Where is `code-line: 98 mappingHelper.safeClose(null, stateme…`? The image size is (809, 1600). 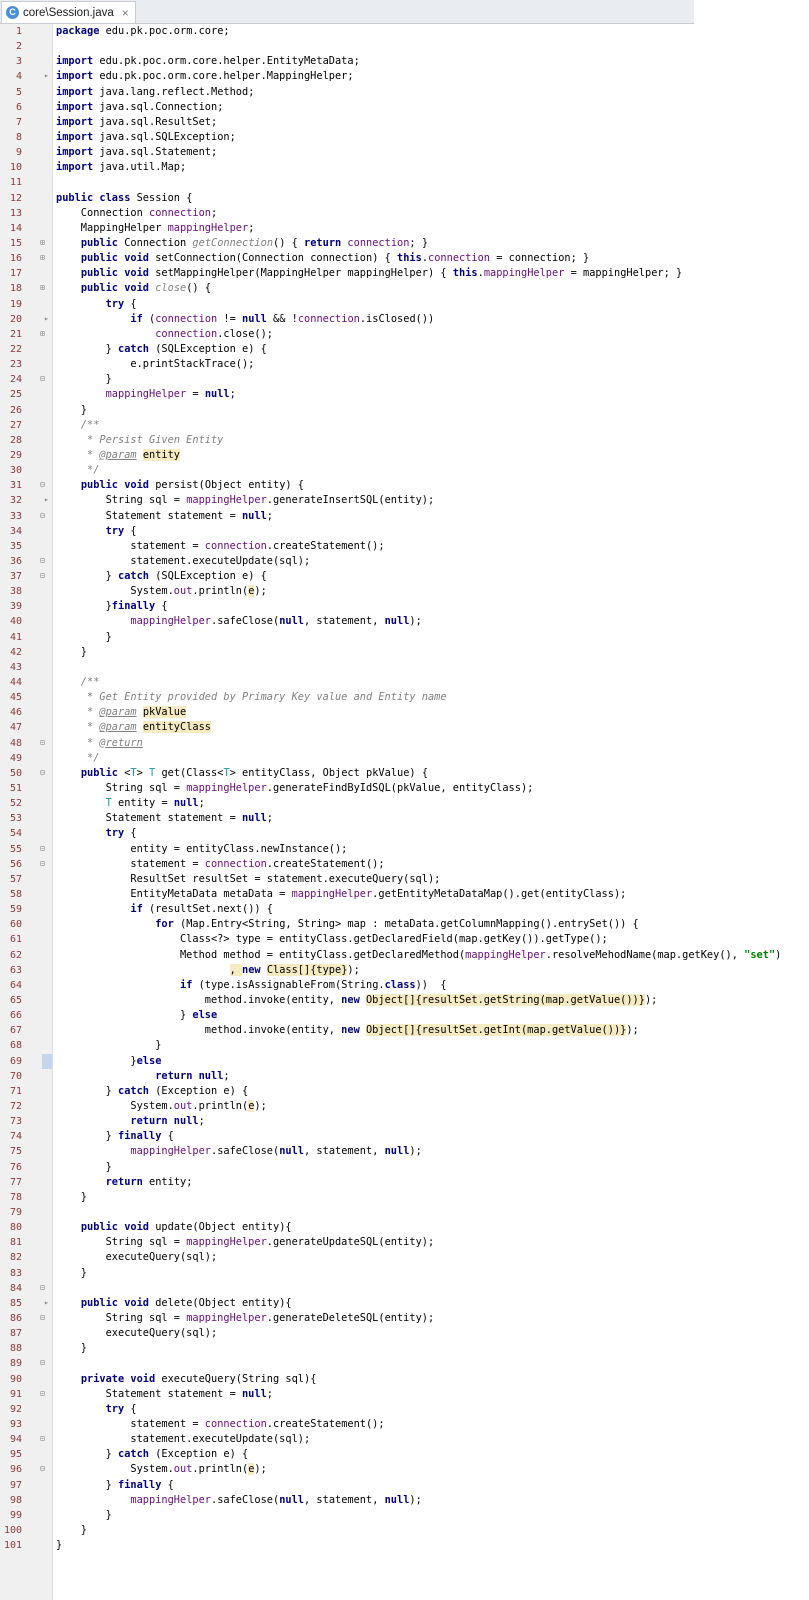 code-line: 98 mappingHelper.safeClose(null, stateme… is located at coordinates (404, 1500).